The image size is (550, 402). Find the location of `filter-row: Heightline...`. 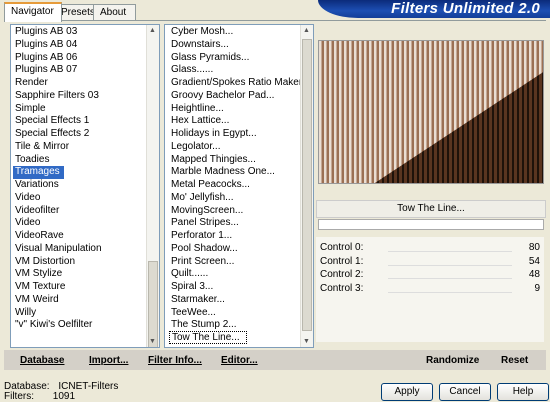

filter-row: Heightline... is located at coordinates (233, 108).